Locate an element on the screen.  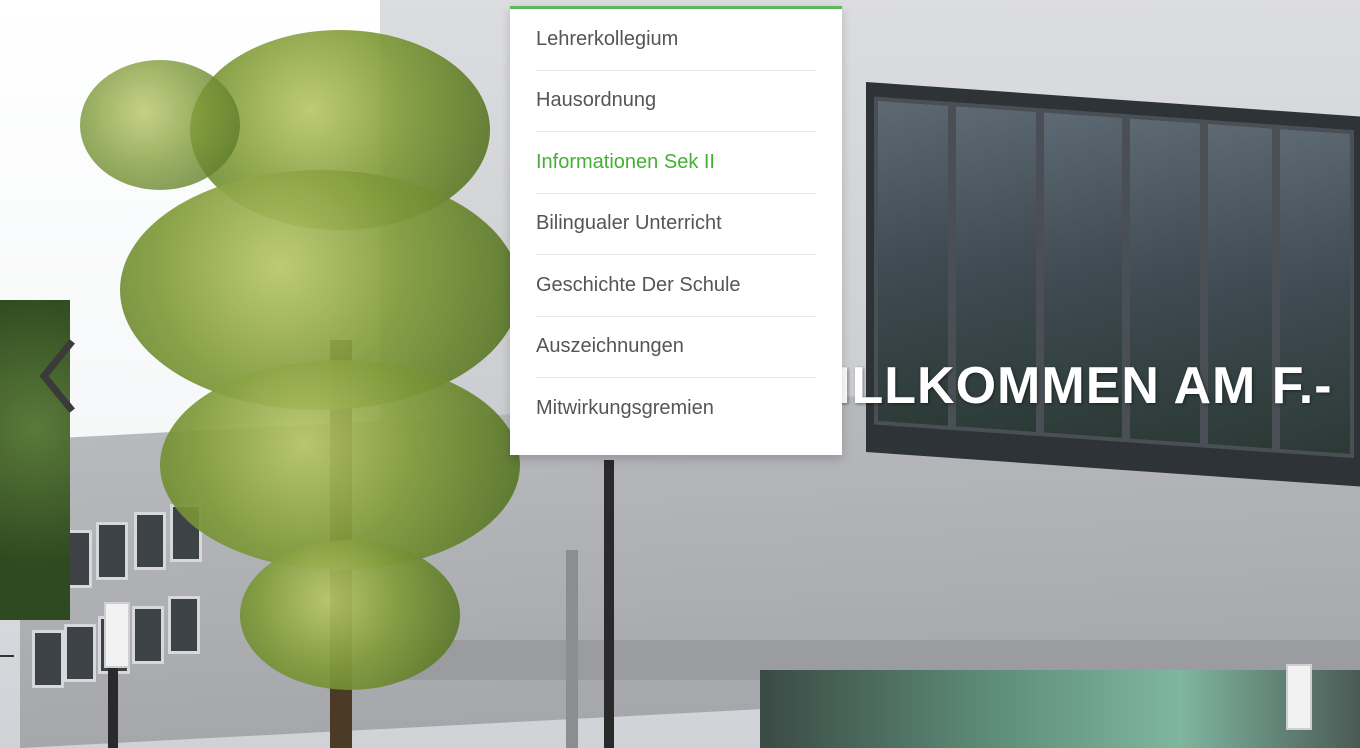
hero-title-container: WILLKOMMEN AM F.- is located at coordinates (1101, 385).